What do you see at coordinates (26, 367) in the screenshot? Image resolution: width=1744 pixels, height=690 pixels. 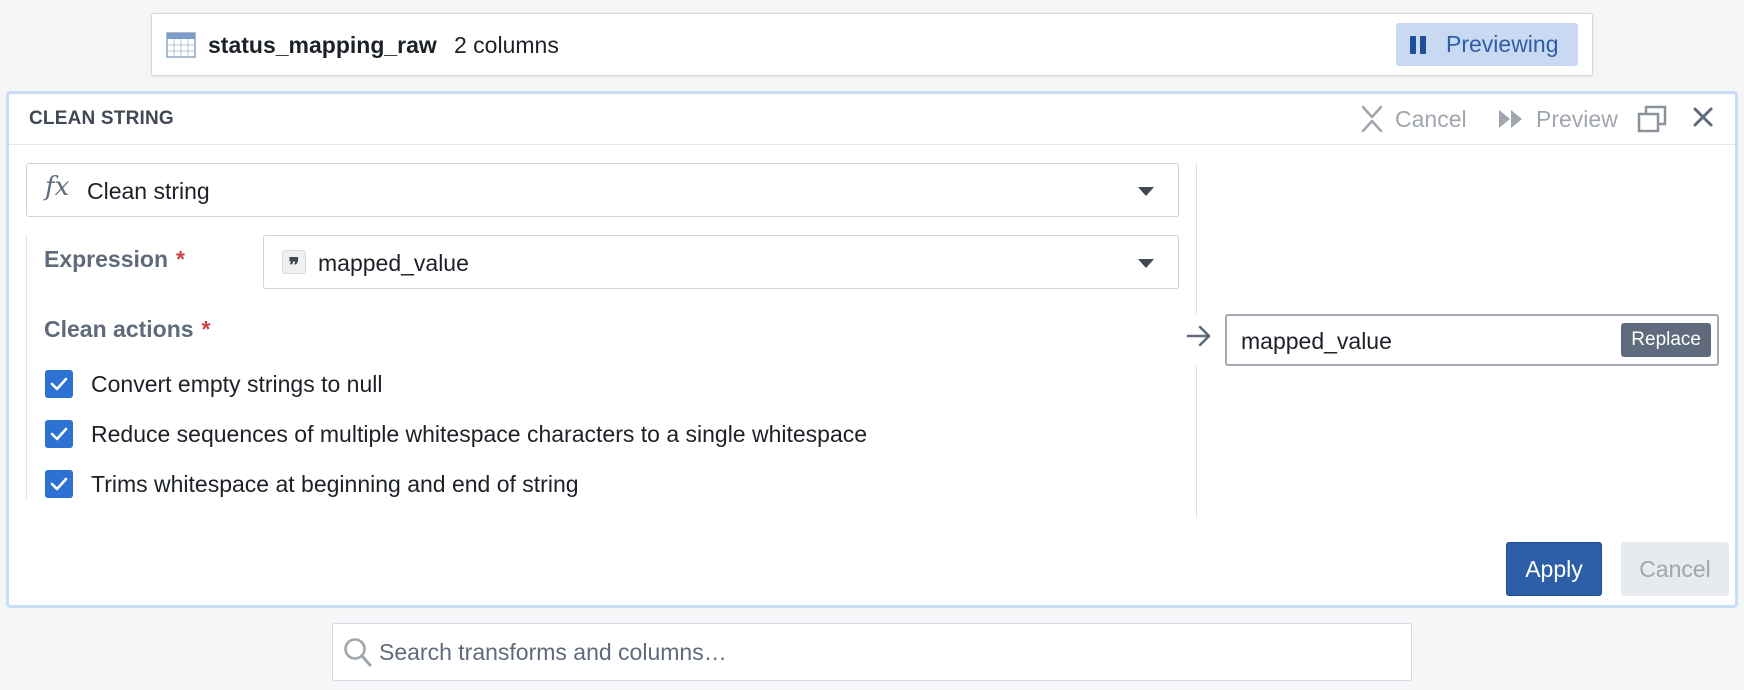 I see `indent-divider` at bounding box center [26, 367].